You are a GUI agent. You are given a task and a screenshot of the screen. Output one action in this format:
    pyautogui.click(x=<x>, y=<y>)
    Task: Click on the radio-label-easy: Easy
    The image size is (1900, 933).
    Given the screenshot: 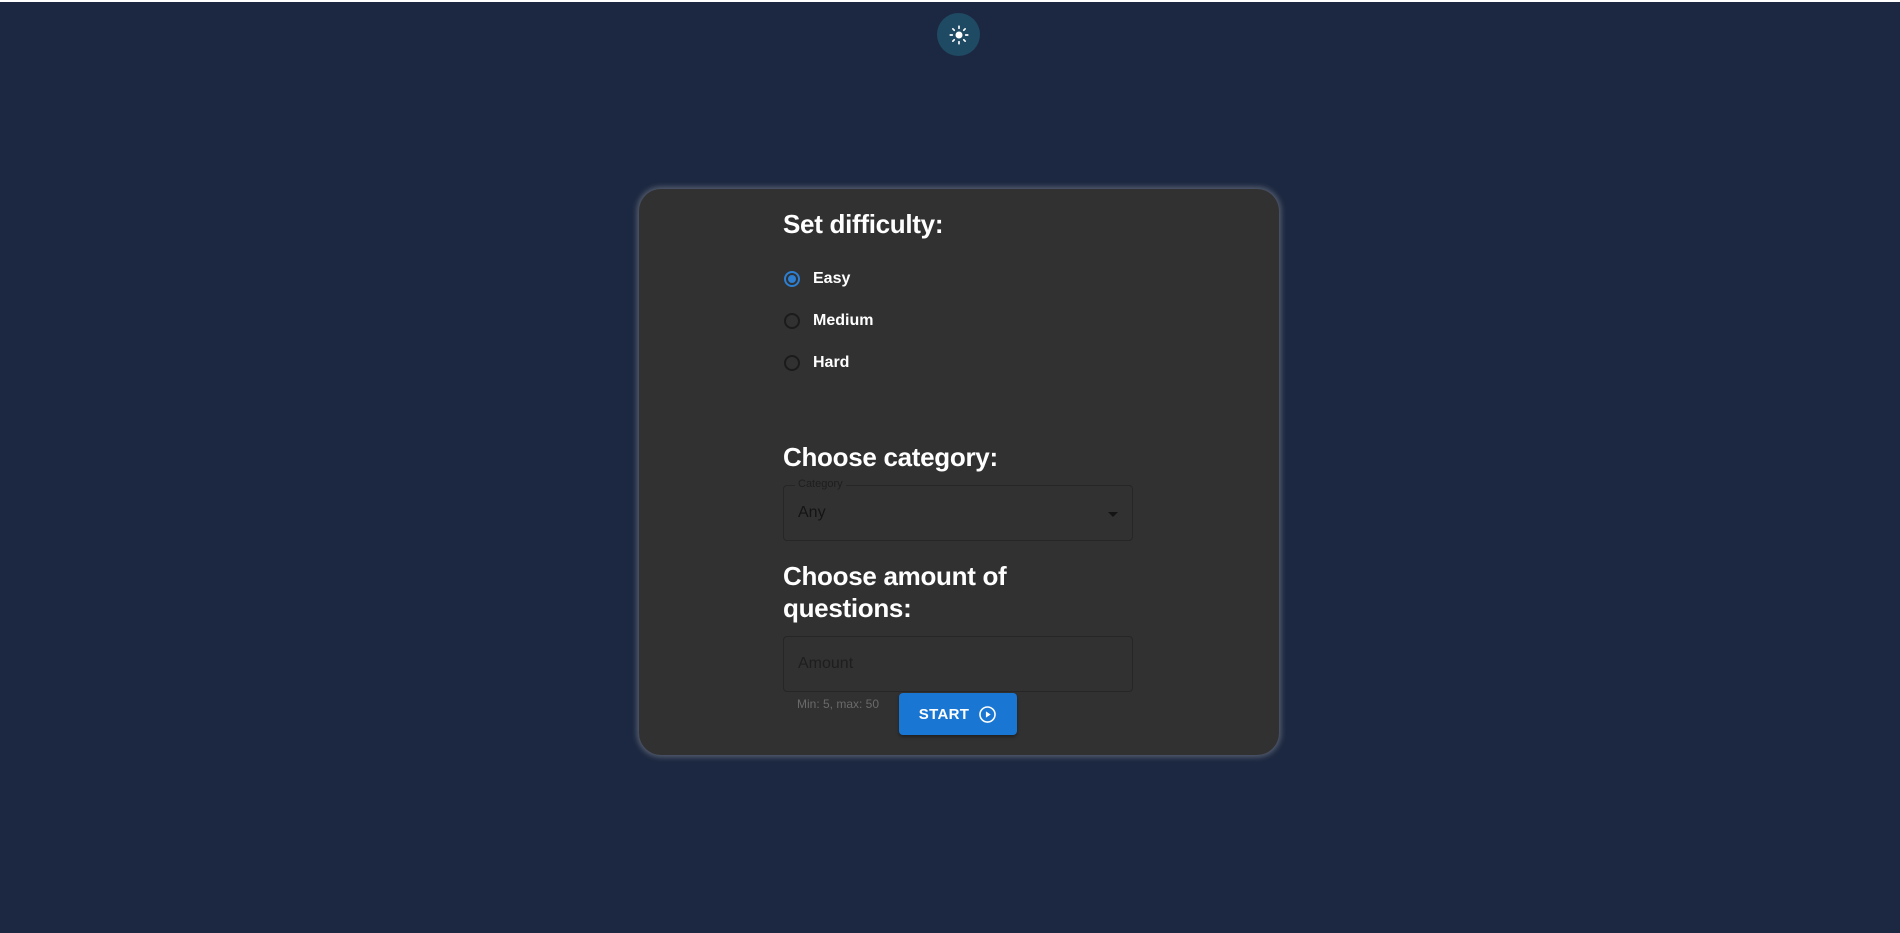 What is the action you would take?
    pyautogui.click(x=832, y=279)
    